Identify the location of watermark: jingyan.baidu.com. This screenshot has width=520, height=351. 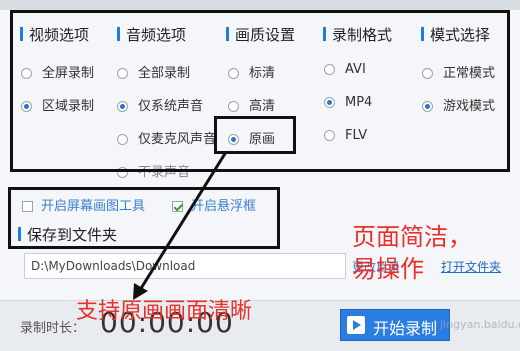
(480, 324).